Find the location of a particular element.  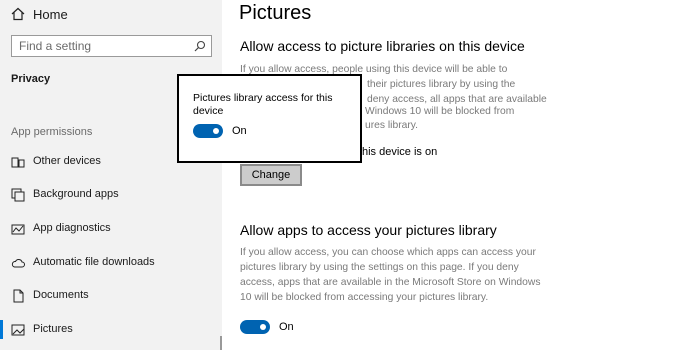

section-title: Privacy is located at coordinates (31, 79).